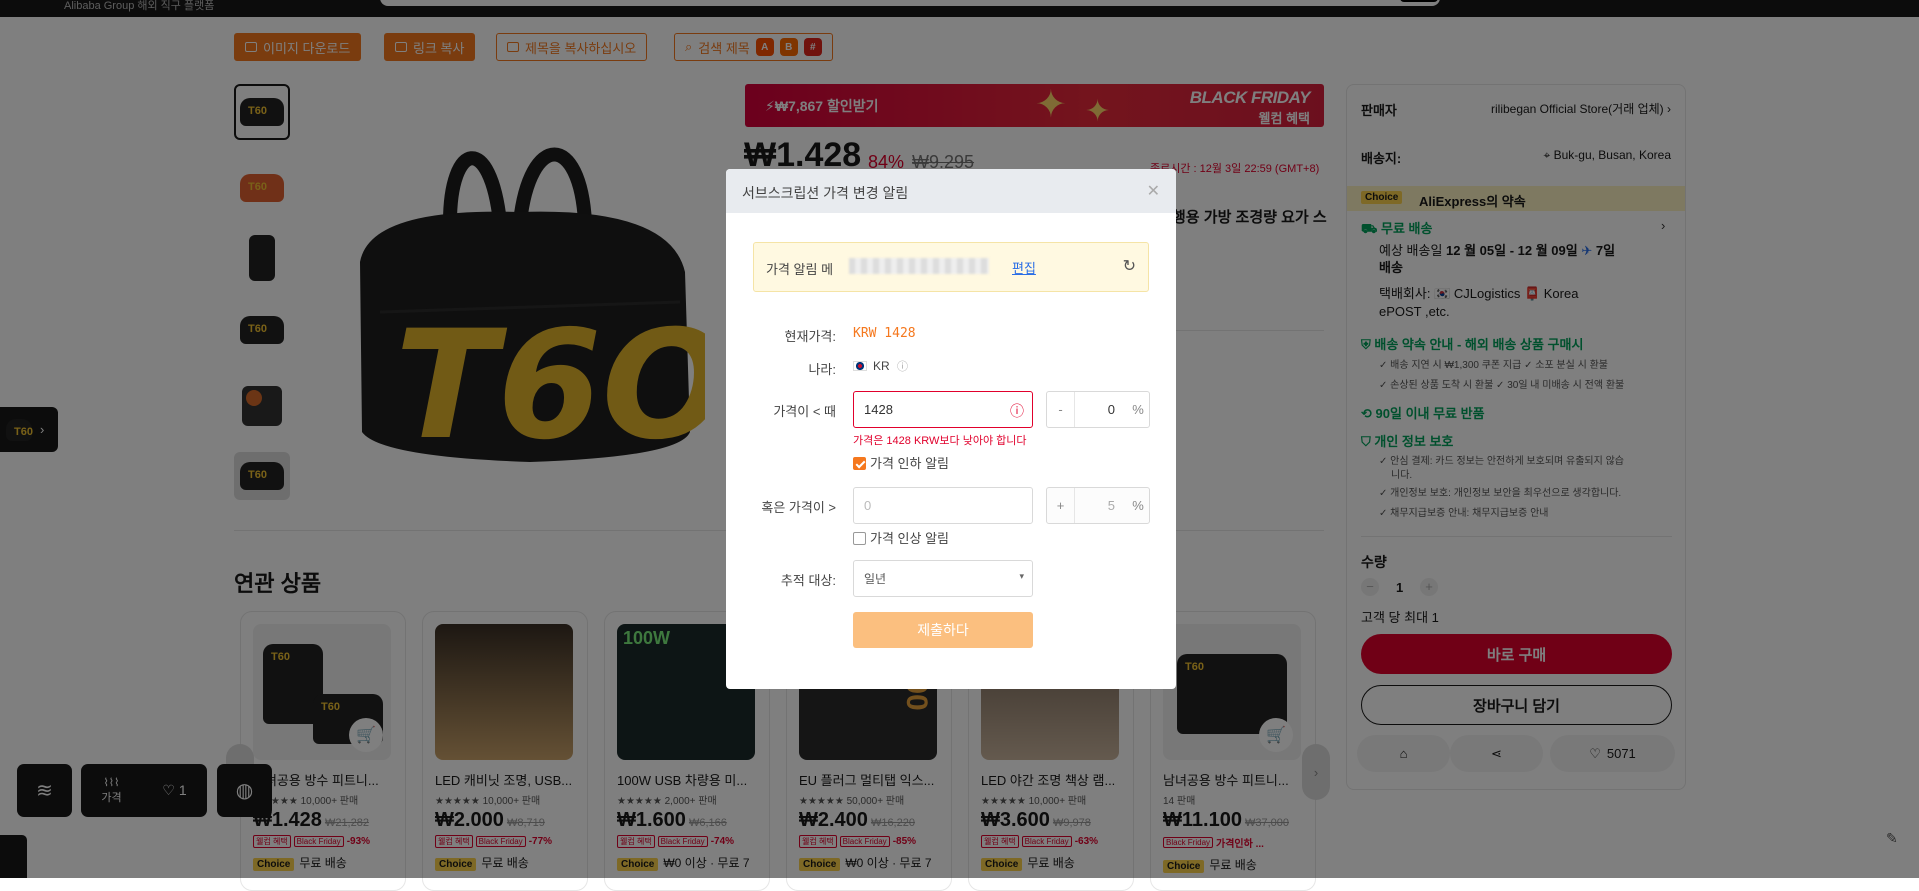 The image size is (1919, 891). Describe the element at coordinates (800, 269) in the screenshot. I see `note-prefix: 가격 알림 메` at that location.